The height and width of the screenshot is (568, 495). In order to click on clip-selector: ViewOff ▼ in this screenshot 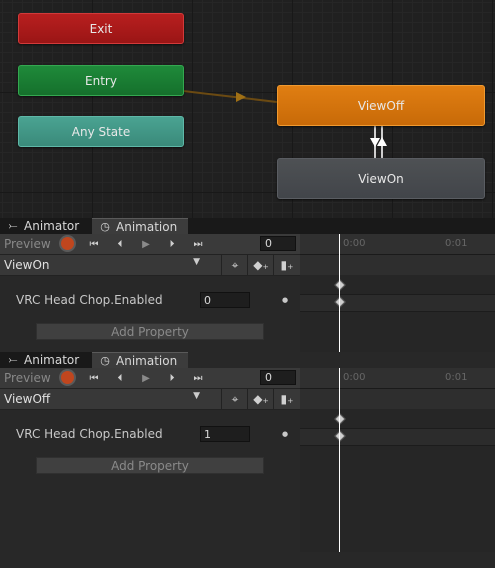, I will do `click(102, 399)`.